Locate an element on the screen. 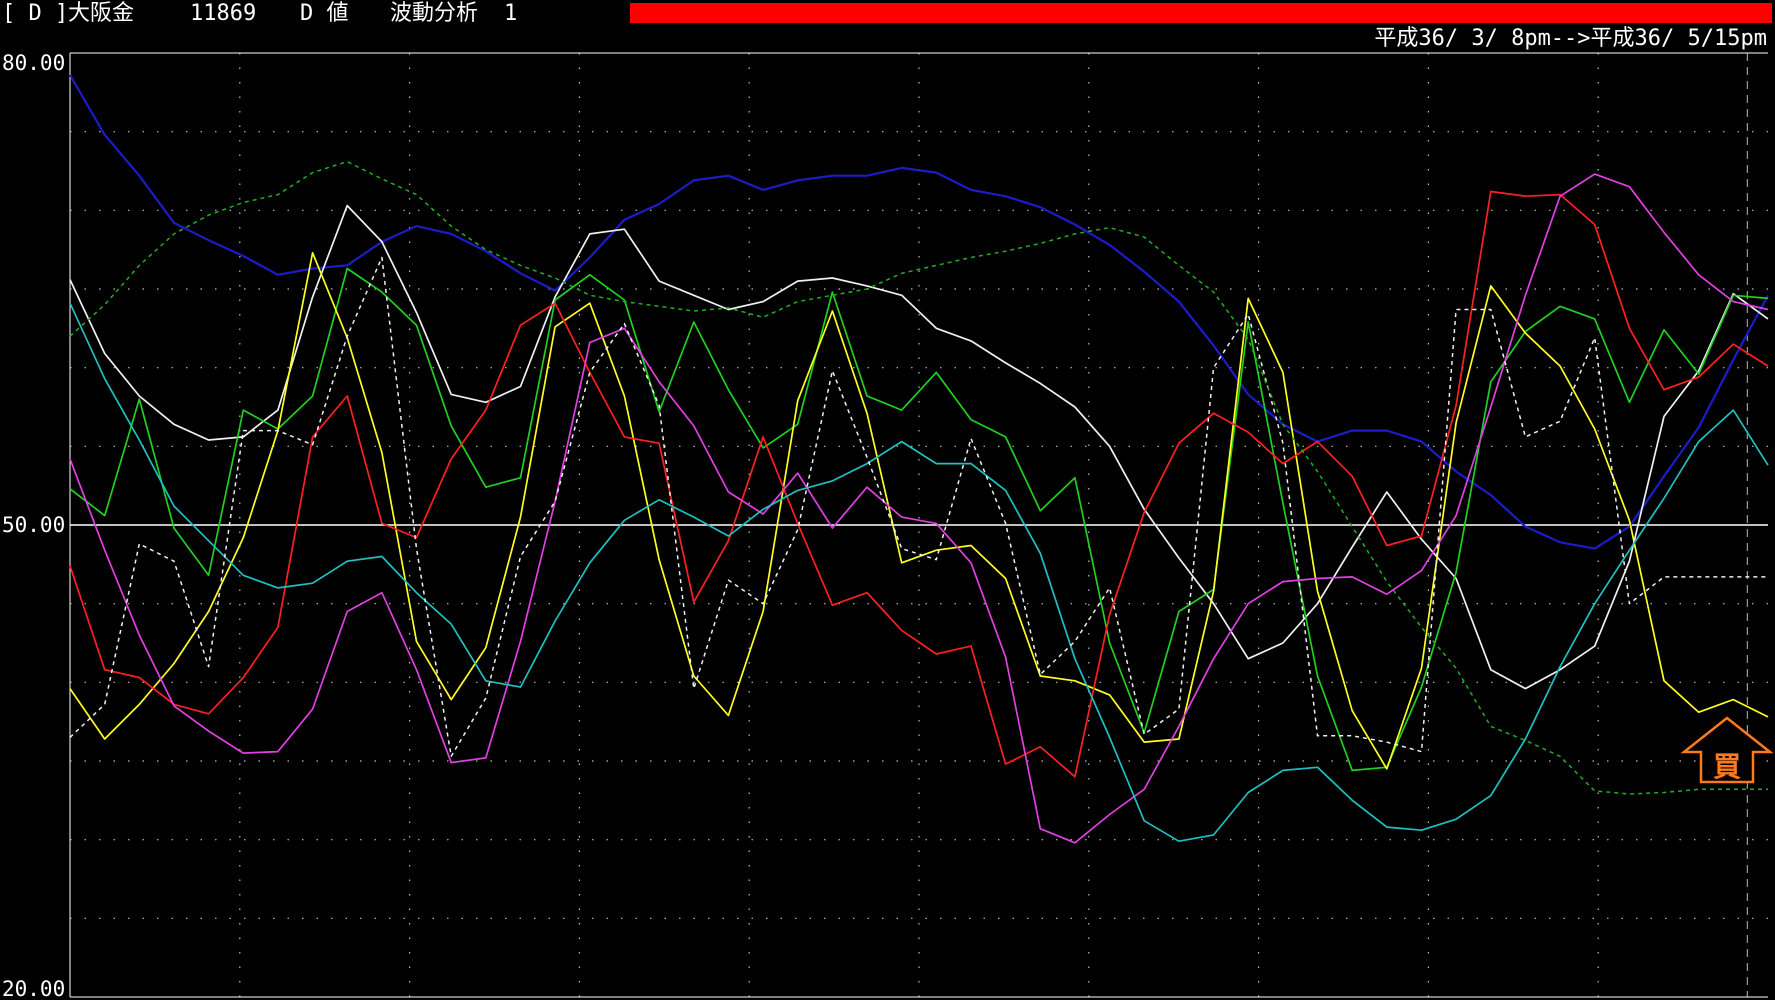 Image resolution: width=1775 pixels, height=1000 pixels. buy-signal-marker: 買 is located at coordinates (1727, 750).